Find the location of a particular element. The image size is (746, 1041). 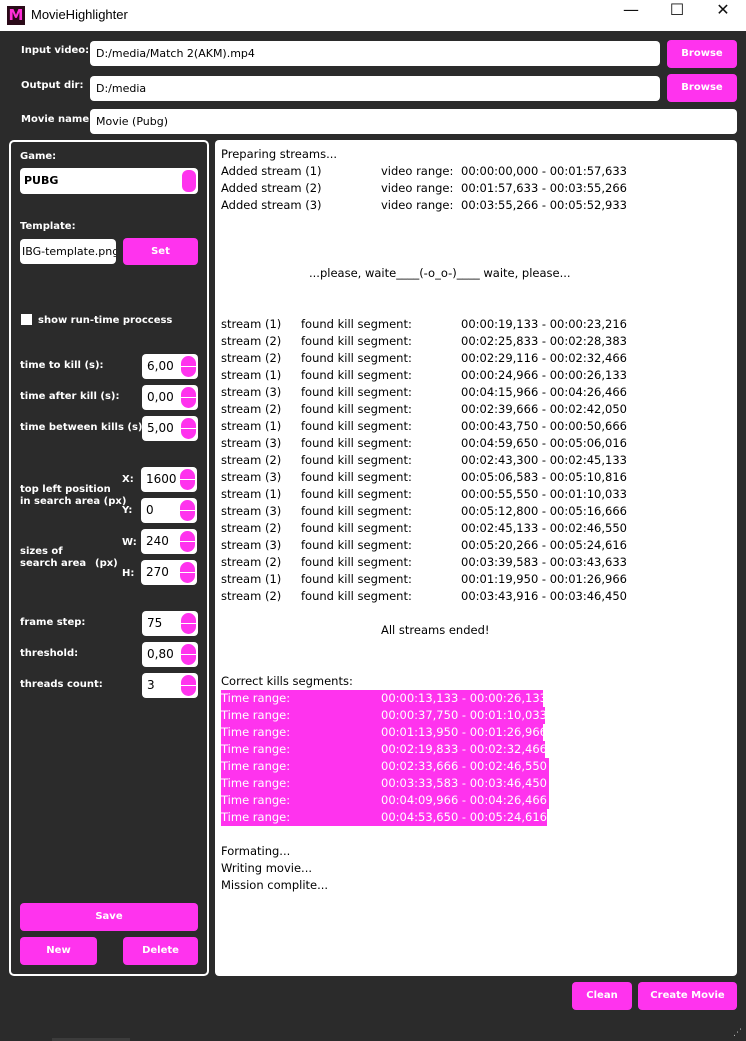

clean-button: Clean is located at coordinates (602, 996).